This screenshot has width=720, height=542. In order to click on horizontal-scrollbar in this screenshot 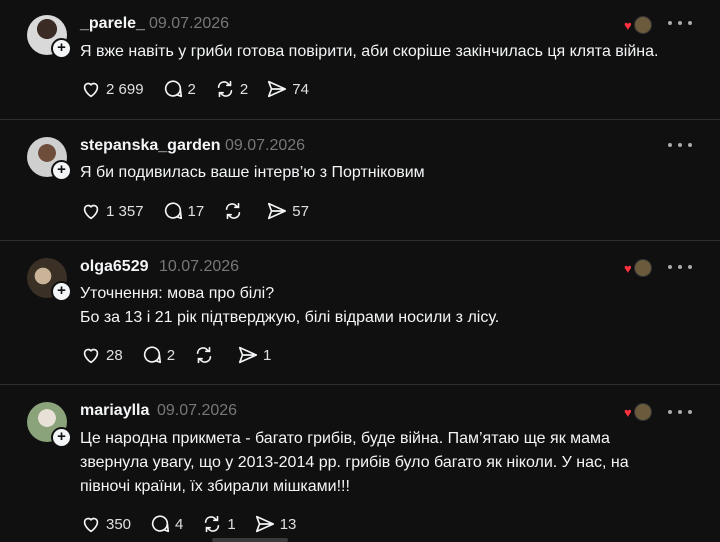, I will do `click(250, 540)`.